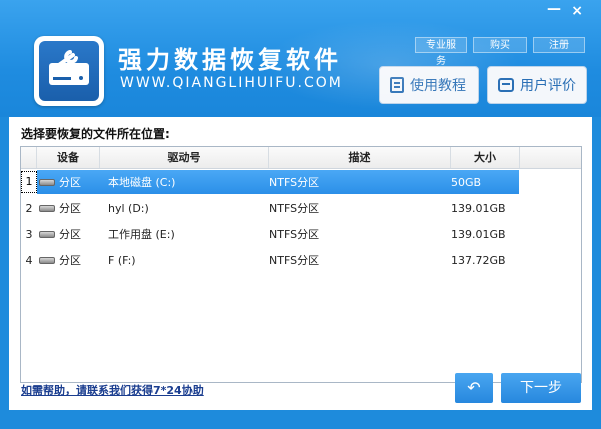  What do you see at coordinates (500, 45) in the screenshot?
I see `buy-link: 购买` at bounding box center [500, 45].